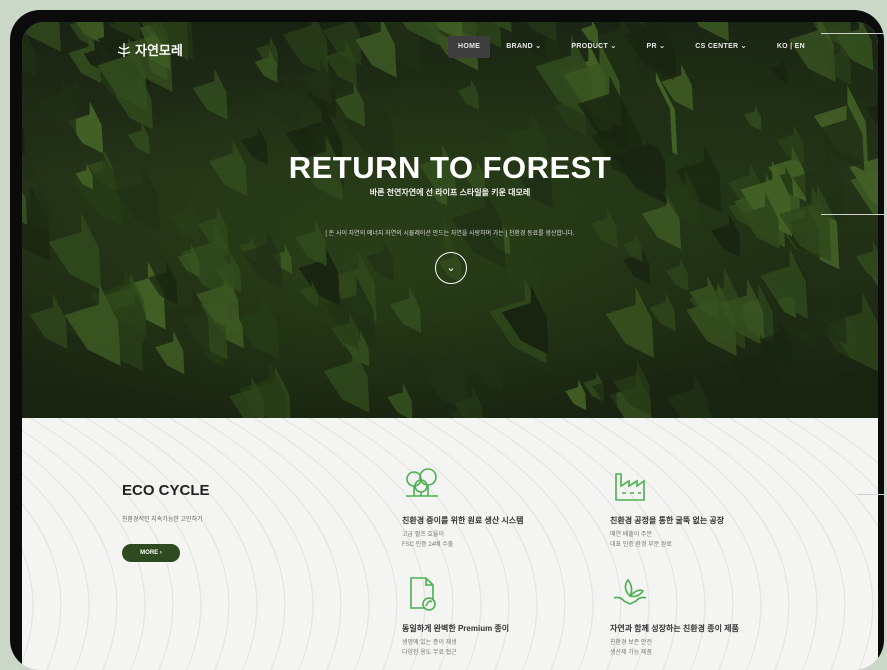 The height and width of the screenshot is (670, 887). What do you see at coordinates (423, 594) in the screenshot?
I see `document-leaf-icon` at bounding box center [423, 594].